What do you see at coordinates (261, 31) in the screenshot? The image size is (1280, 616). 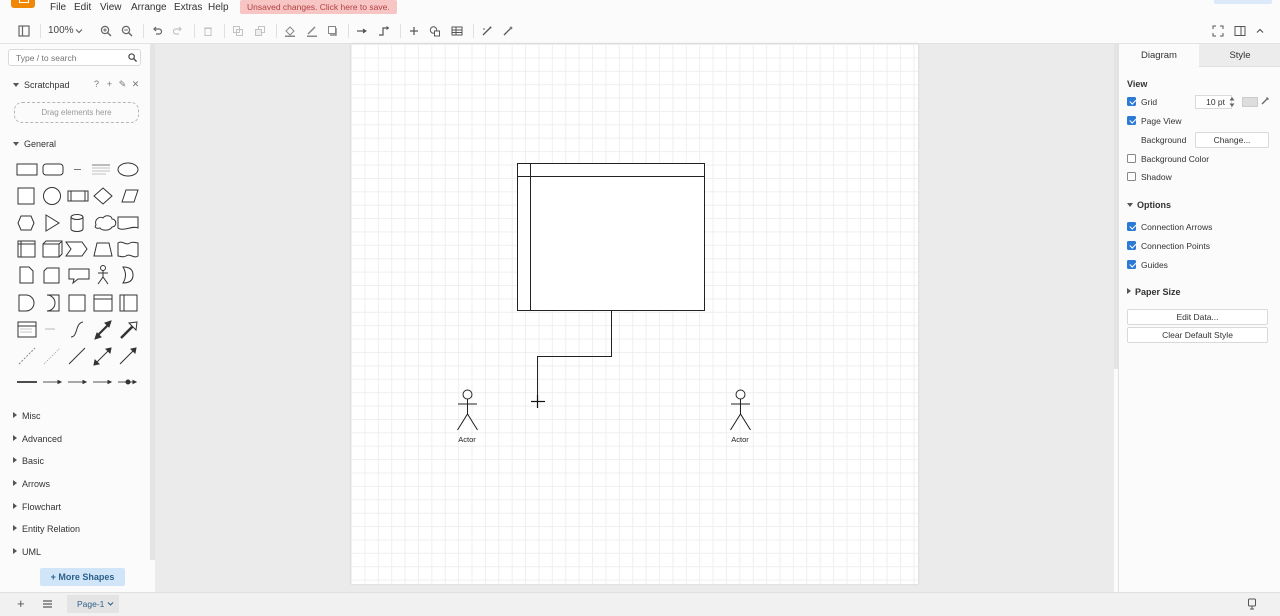 I see `to-back-icon` at bounding box center [261, 31].